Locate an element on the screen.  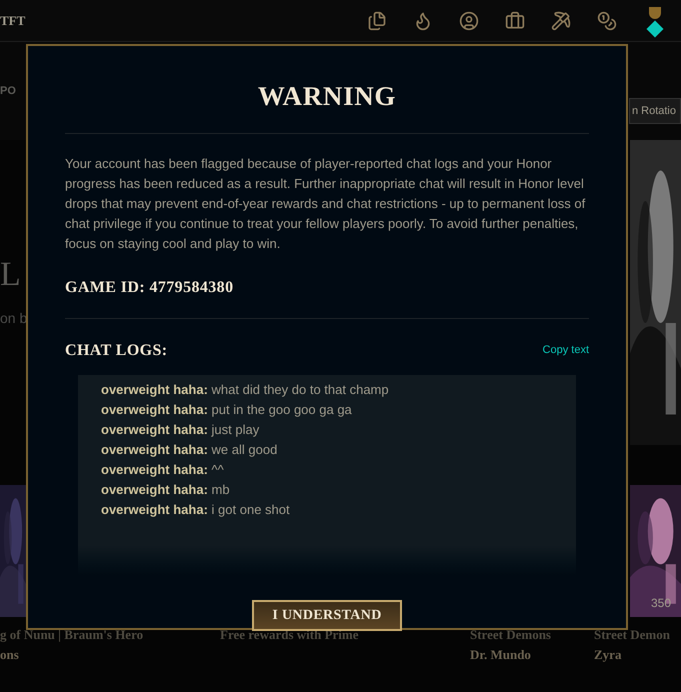
dialog-title: WARNING is located at coordinates (327, 96).